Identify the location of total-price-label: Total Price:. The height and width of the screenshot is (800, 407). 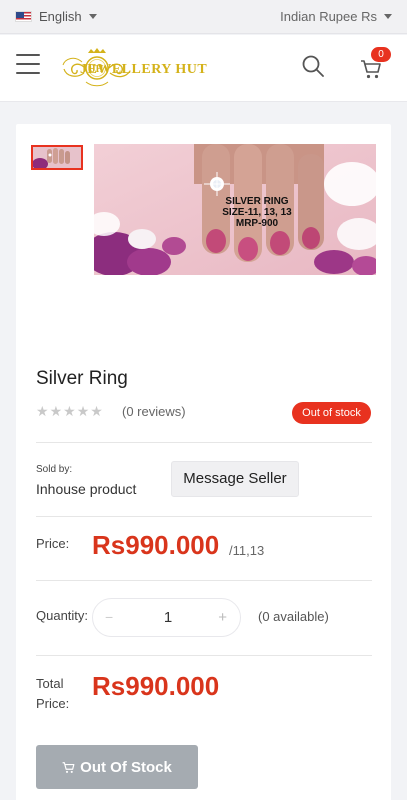
(61, 694).